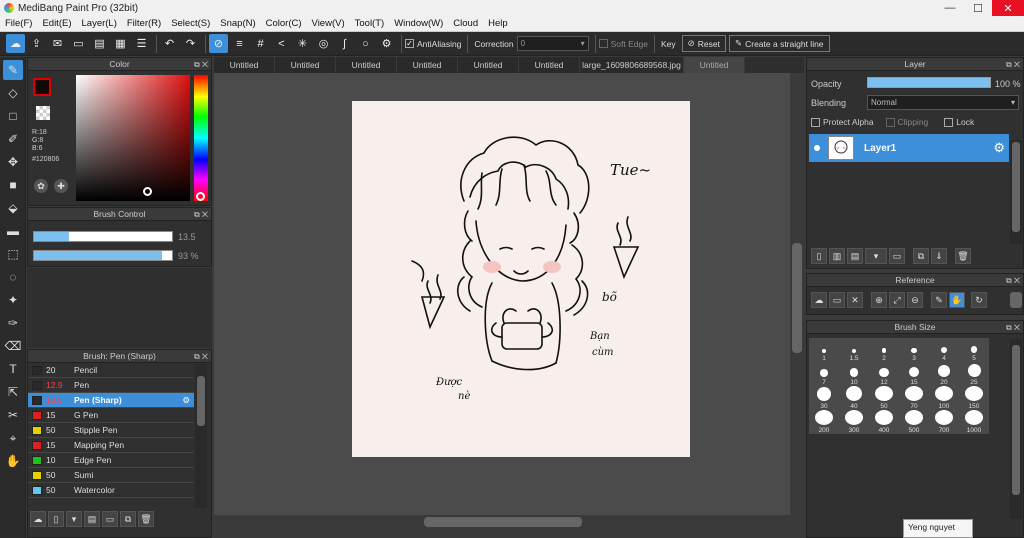  Describe the element at coordinates (963, 256) in the screenshot. I see `delete-layer-icon: 🗑` at that location.